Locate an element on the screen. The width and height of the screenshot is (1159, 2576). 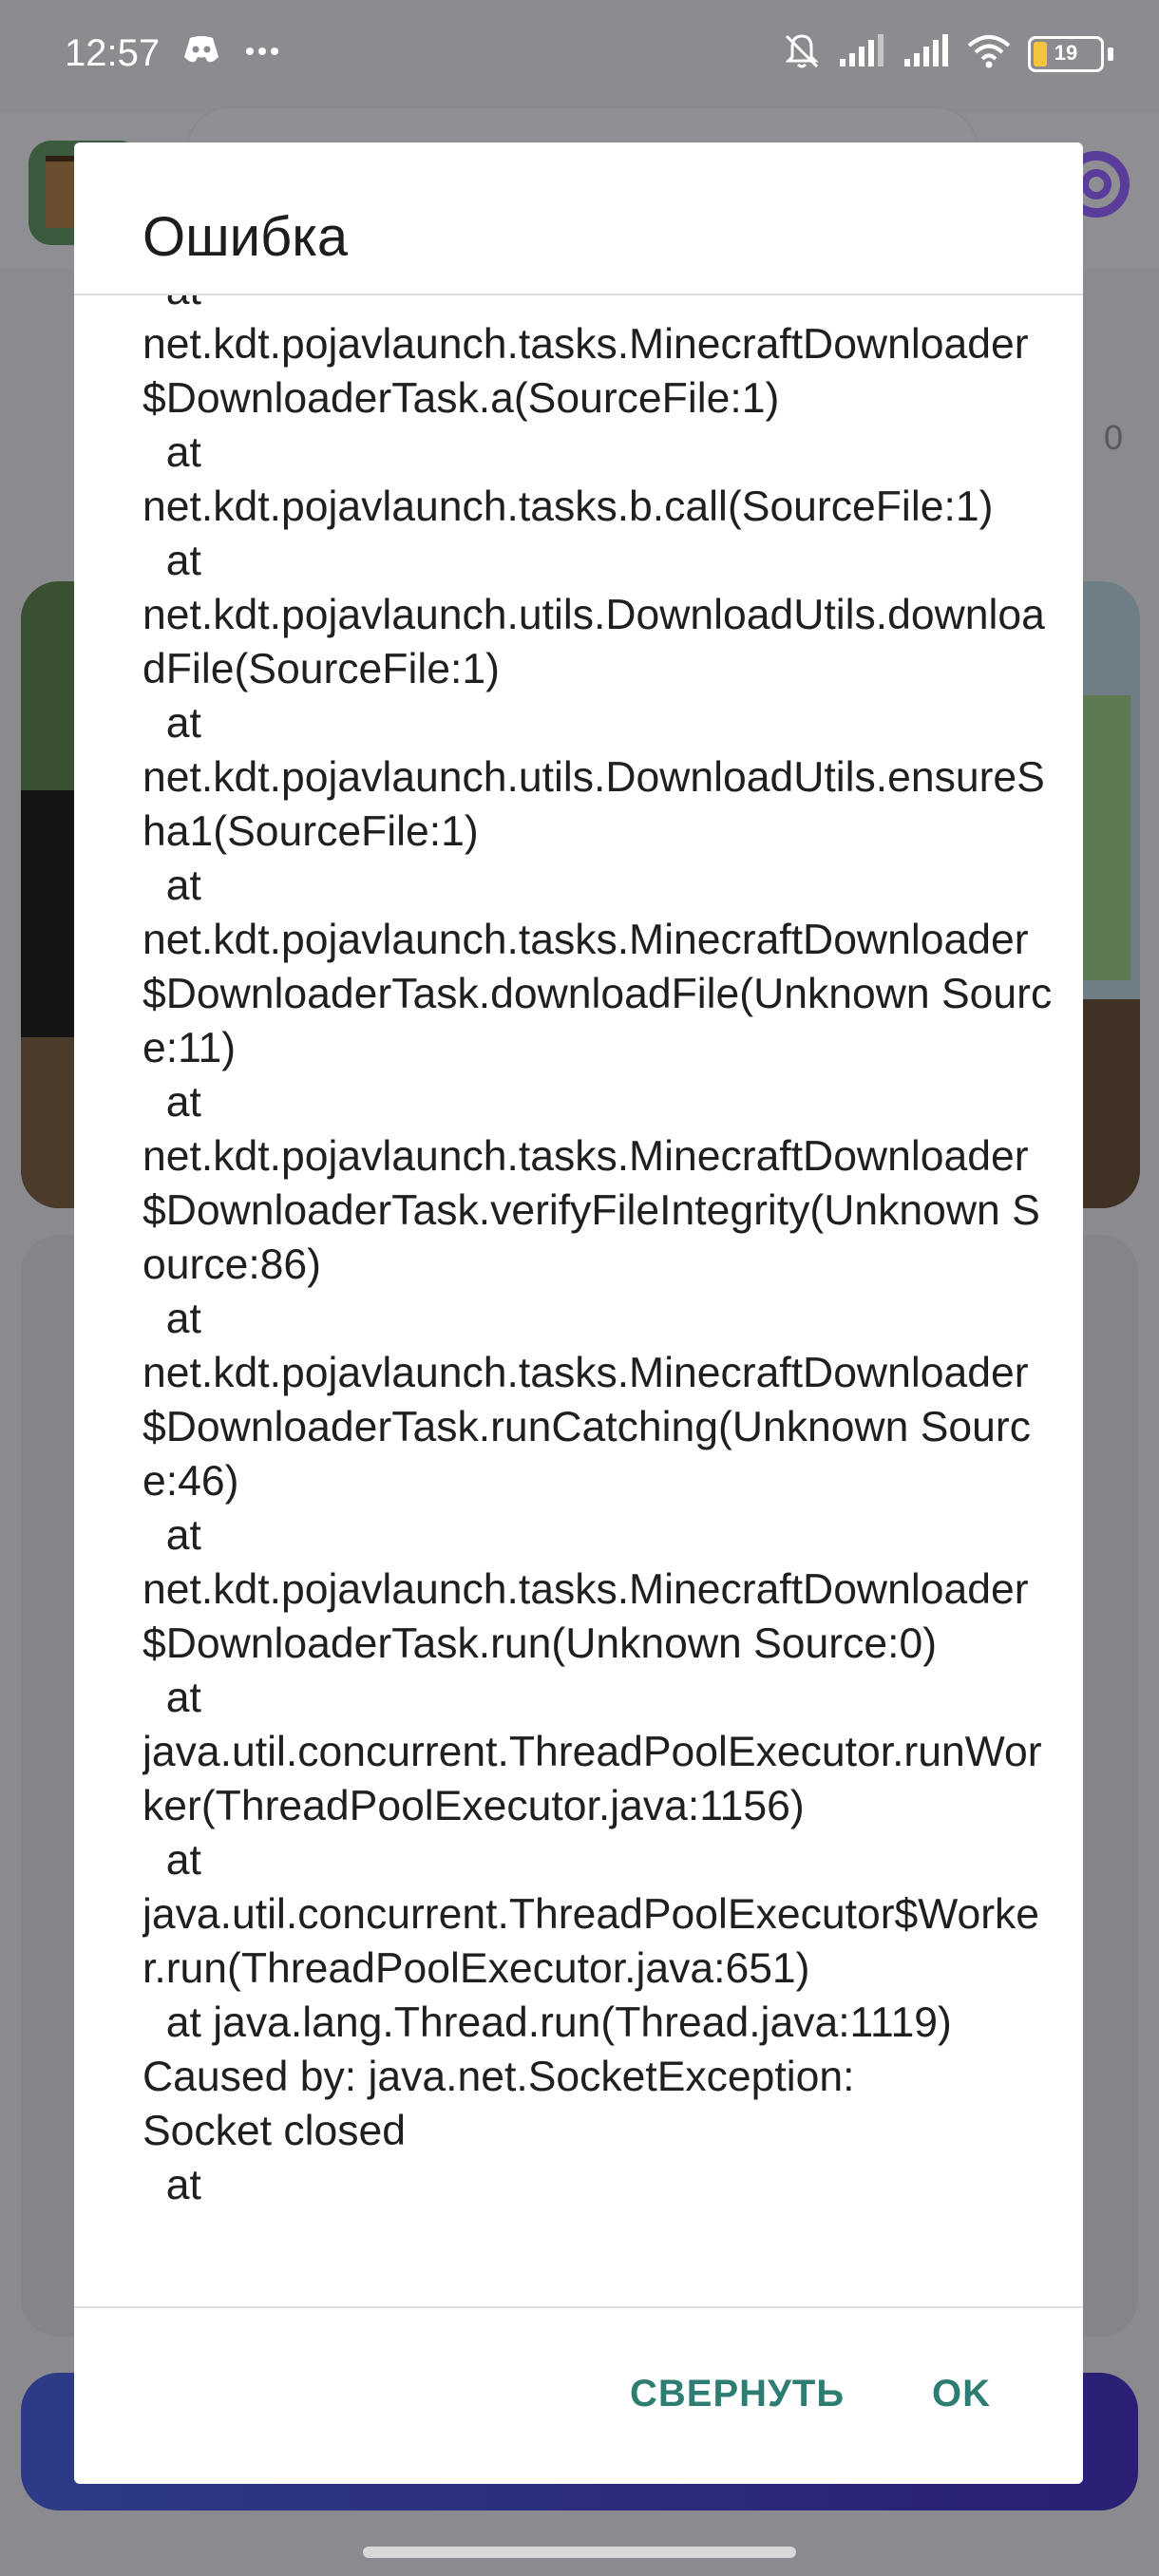
more-icon is located at coordinates (262, 52).